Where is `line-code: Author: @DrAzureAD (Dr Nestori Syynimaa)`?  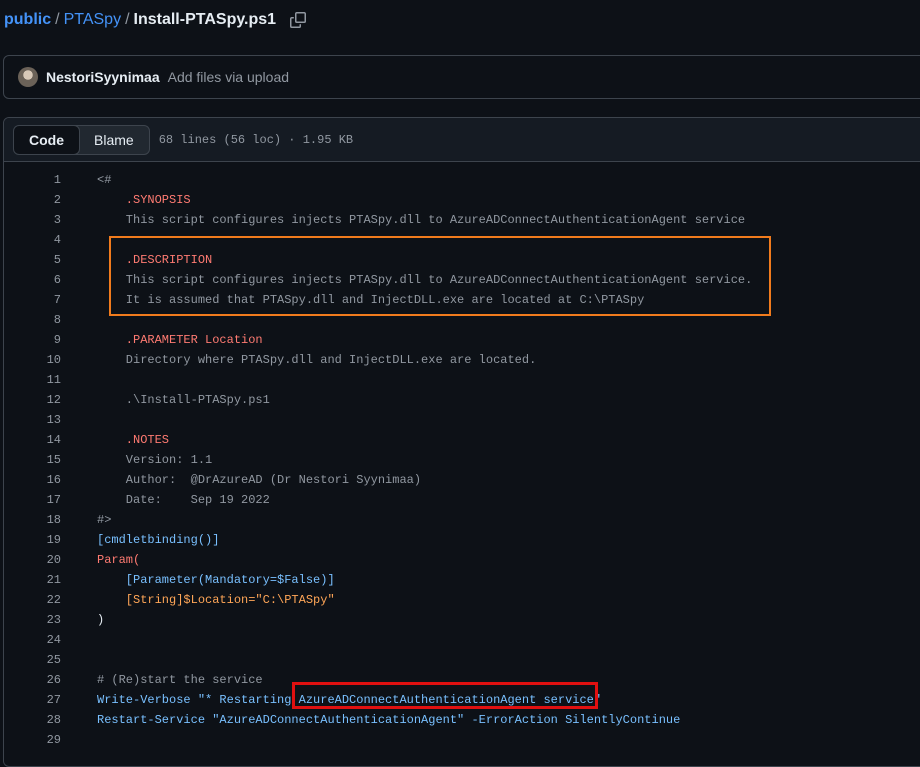
line-code: Author: @DrAzureAD (Dr Nestori Syynimaa) is located at coordinates (259, 480).